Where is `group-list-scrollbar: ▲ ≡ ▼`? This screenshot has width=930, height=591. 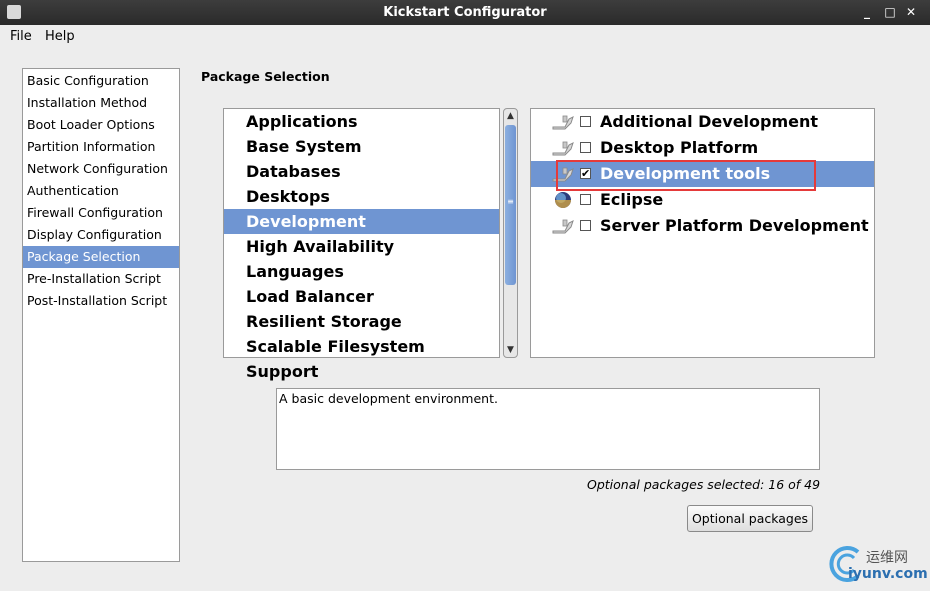 group-list-scrollbar: ▲ ≡ ▼ is located at coordinates (510, 233).